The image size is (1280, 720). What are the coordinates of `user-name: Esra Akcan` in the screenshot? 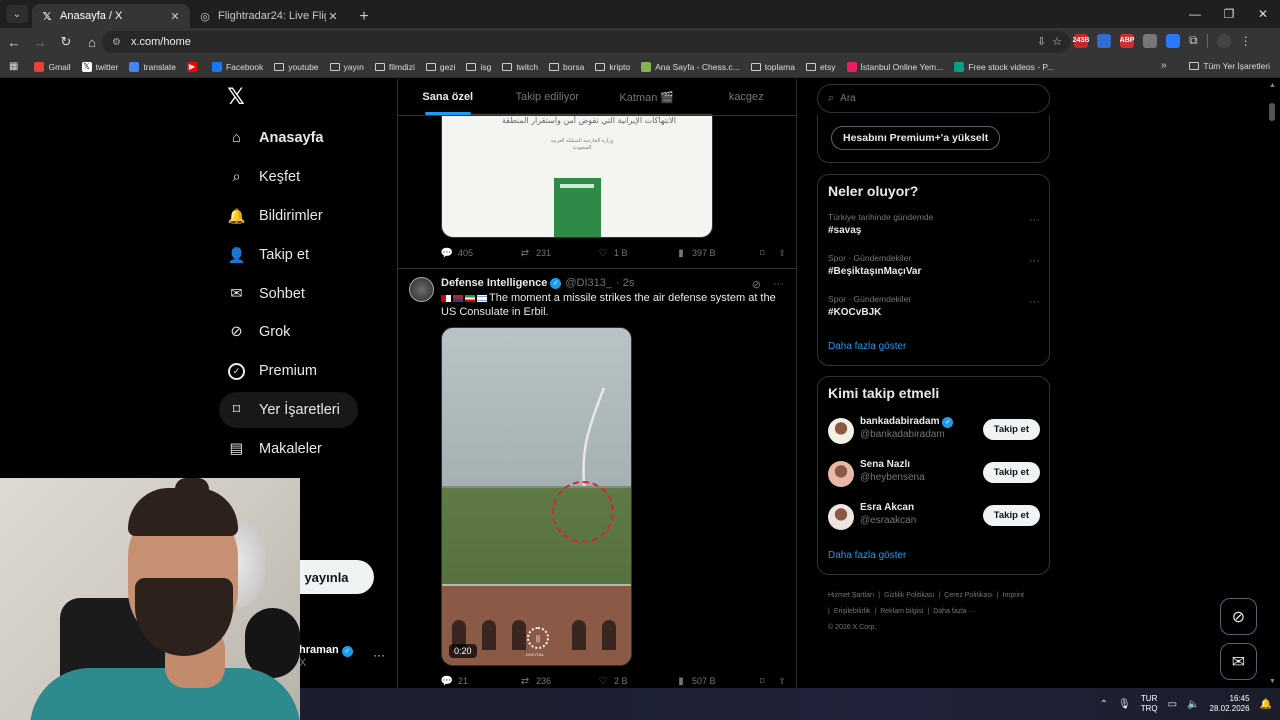 It's located at (887, 507).